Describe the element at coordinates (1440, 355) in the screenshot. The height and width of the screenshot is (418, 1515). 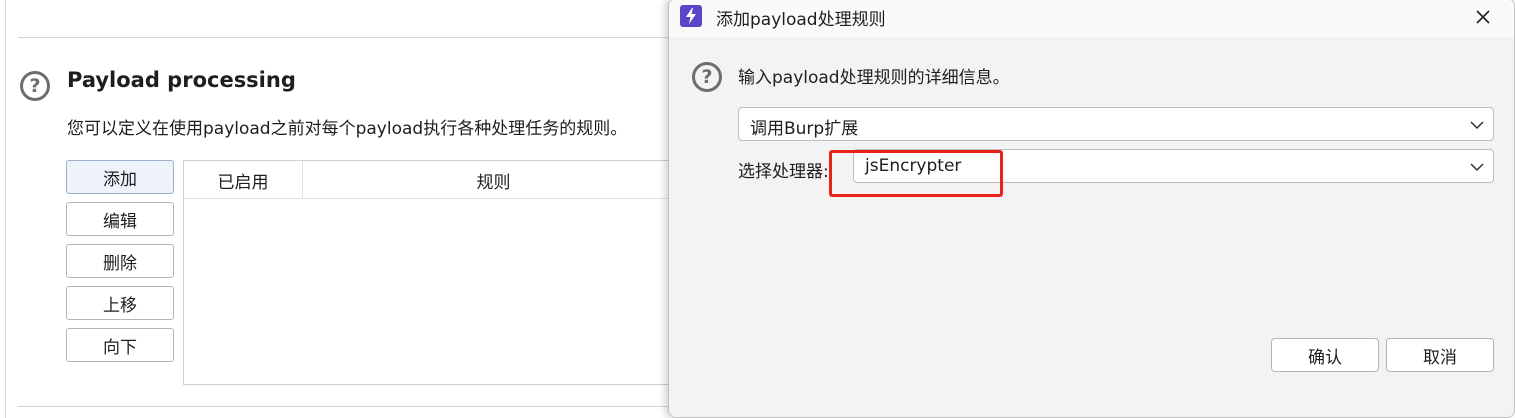
I see `cancel-button: 取消` at that location.